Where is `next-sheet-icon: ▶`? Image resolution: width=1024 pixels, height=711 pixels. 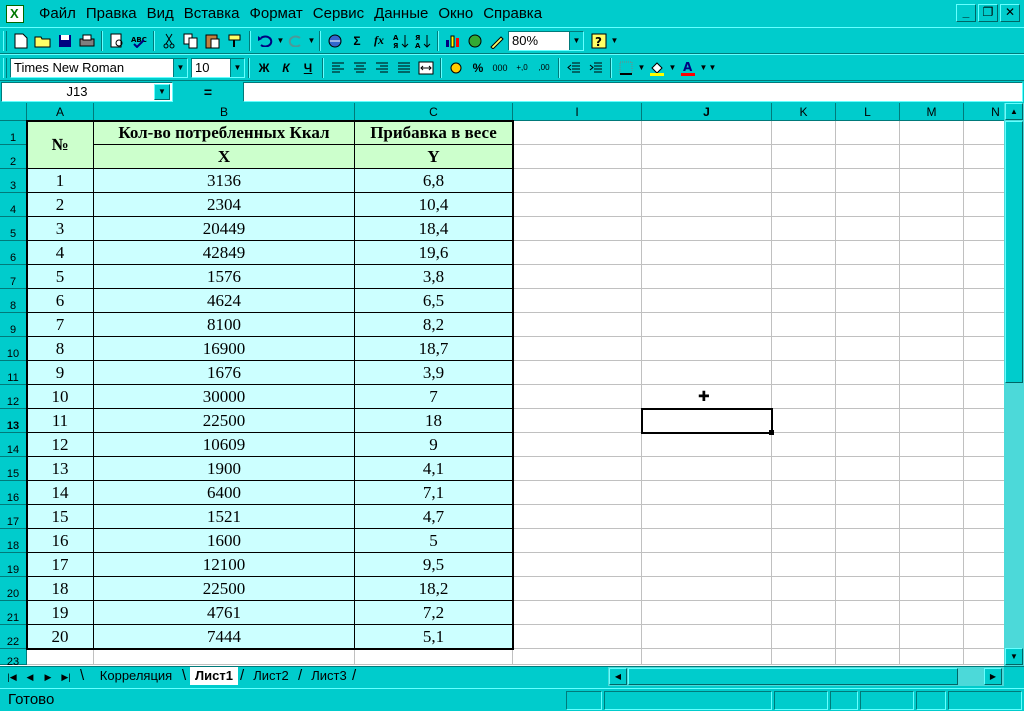 next-sheet-icon: ▶ is located at coordinates (48, 677).